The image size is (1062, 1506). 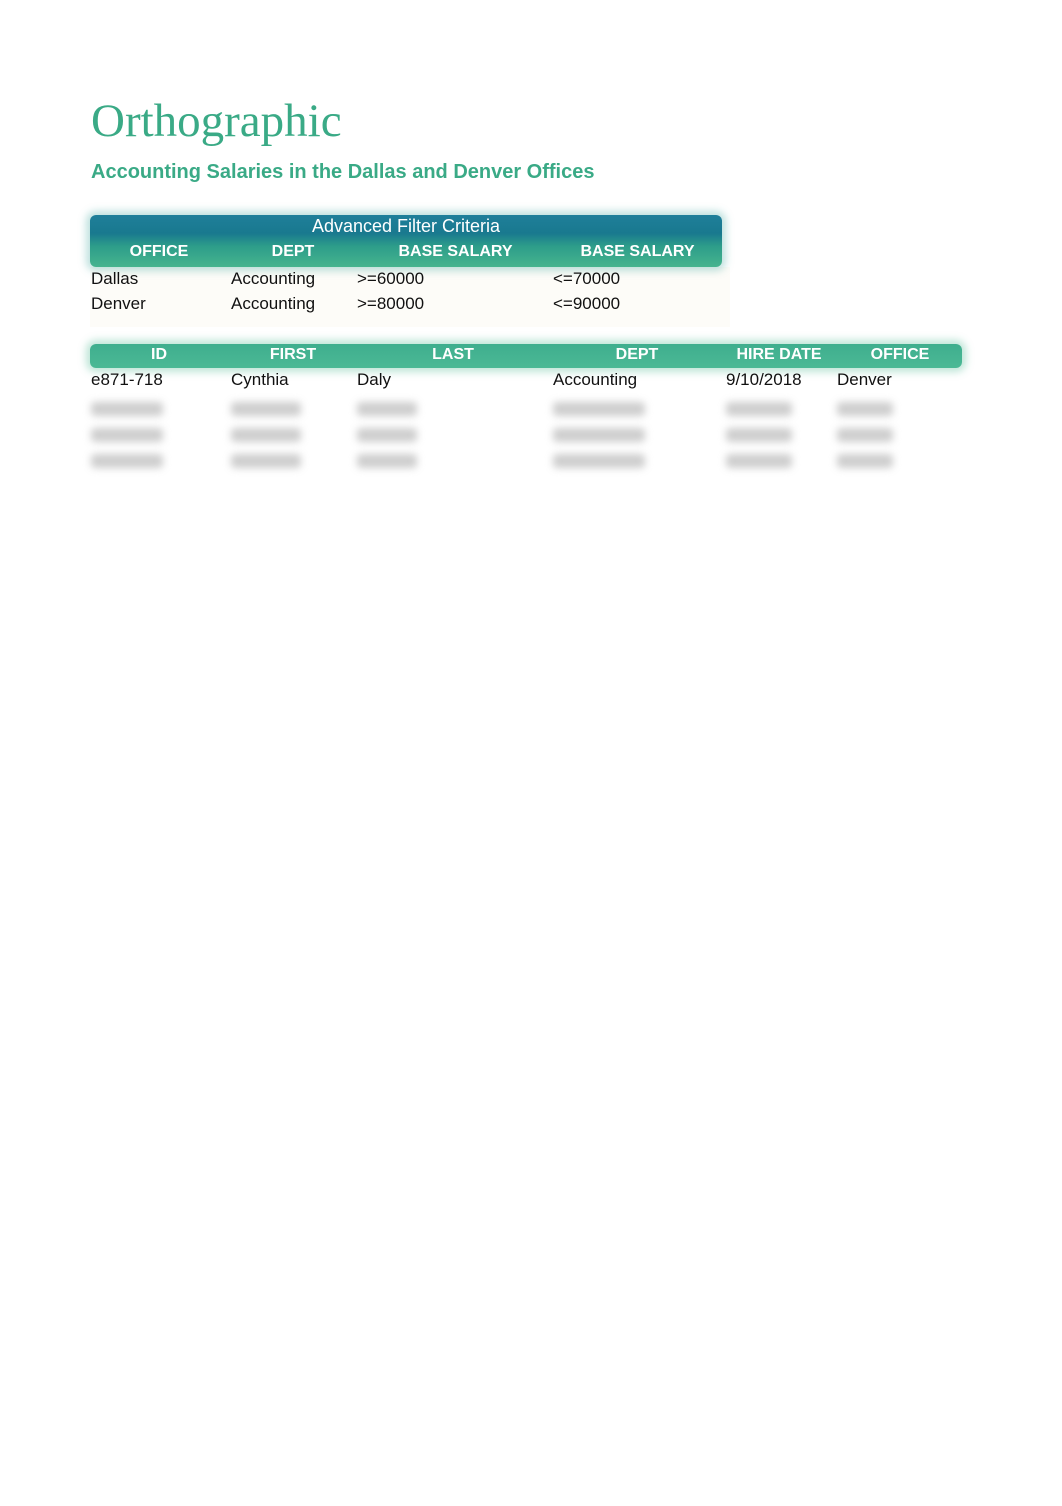 What do you see at coordinates (637, 251) in the screenshot?
I see `criteria-header-base-salary-max: BASE SALARY` at bounding box center [637, 251].